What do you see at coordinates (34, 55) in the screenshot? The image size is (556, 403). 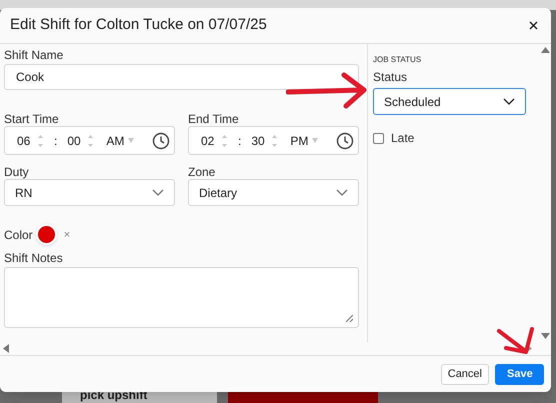 I see `field-label: Shift Name` at bounding box center [34, 55].